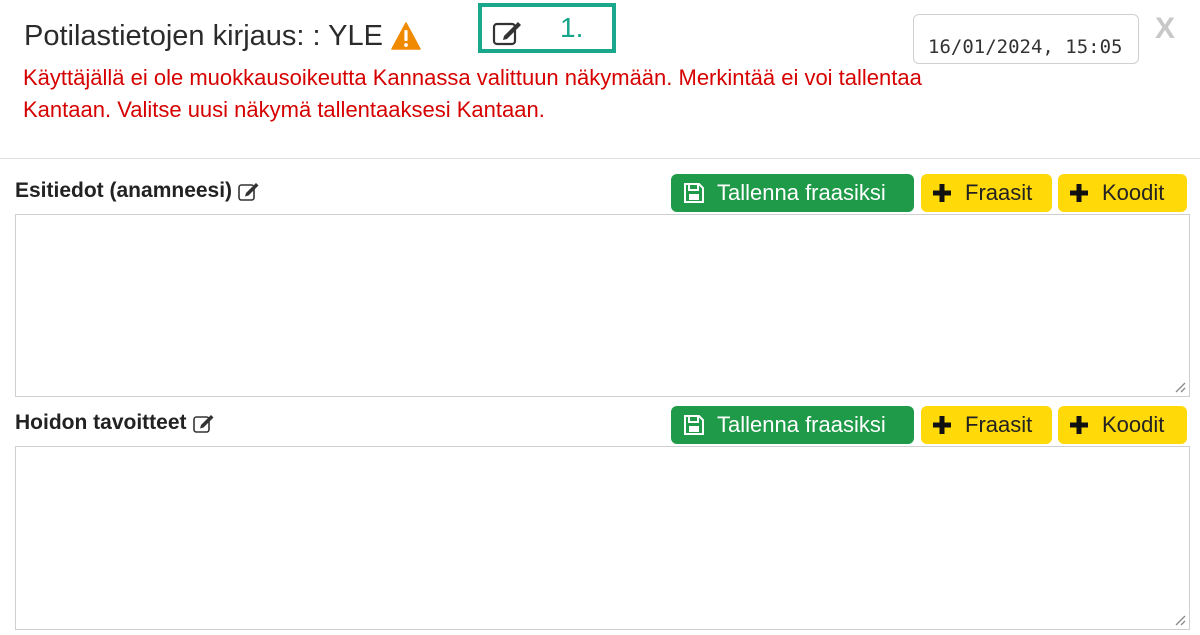 The image size is (1200, 635). I want to click on header-divider, so click(600, 158).